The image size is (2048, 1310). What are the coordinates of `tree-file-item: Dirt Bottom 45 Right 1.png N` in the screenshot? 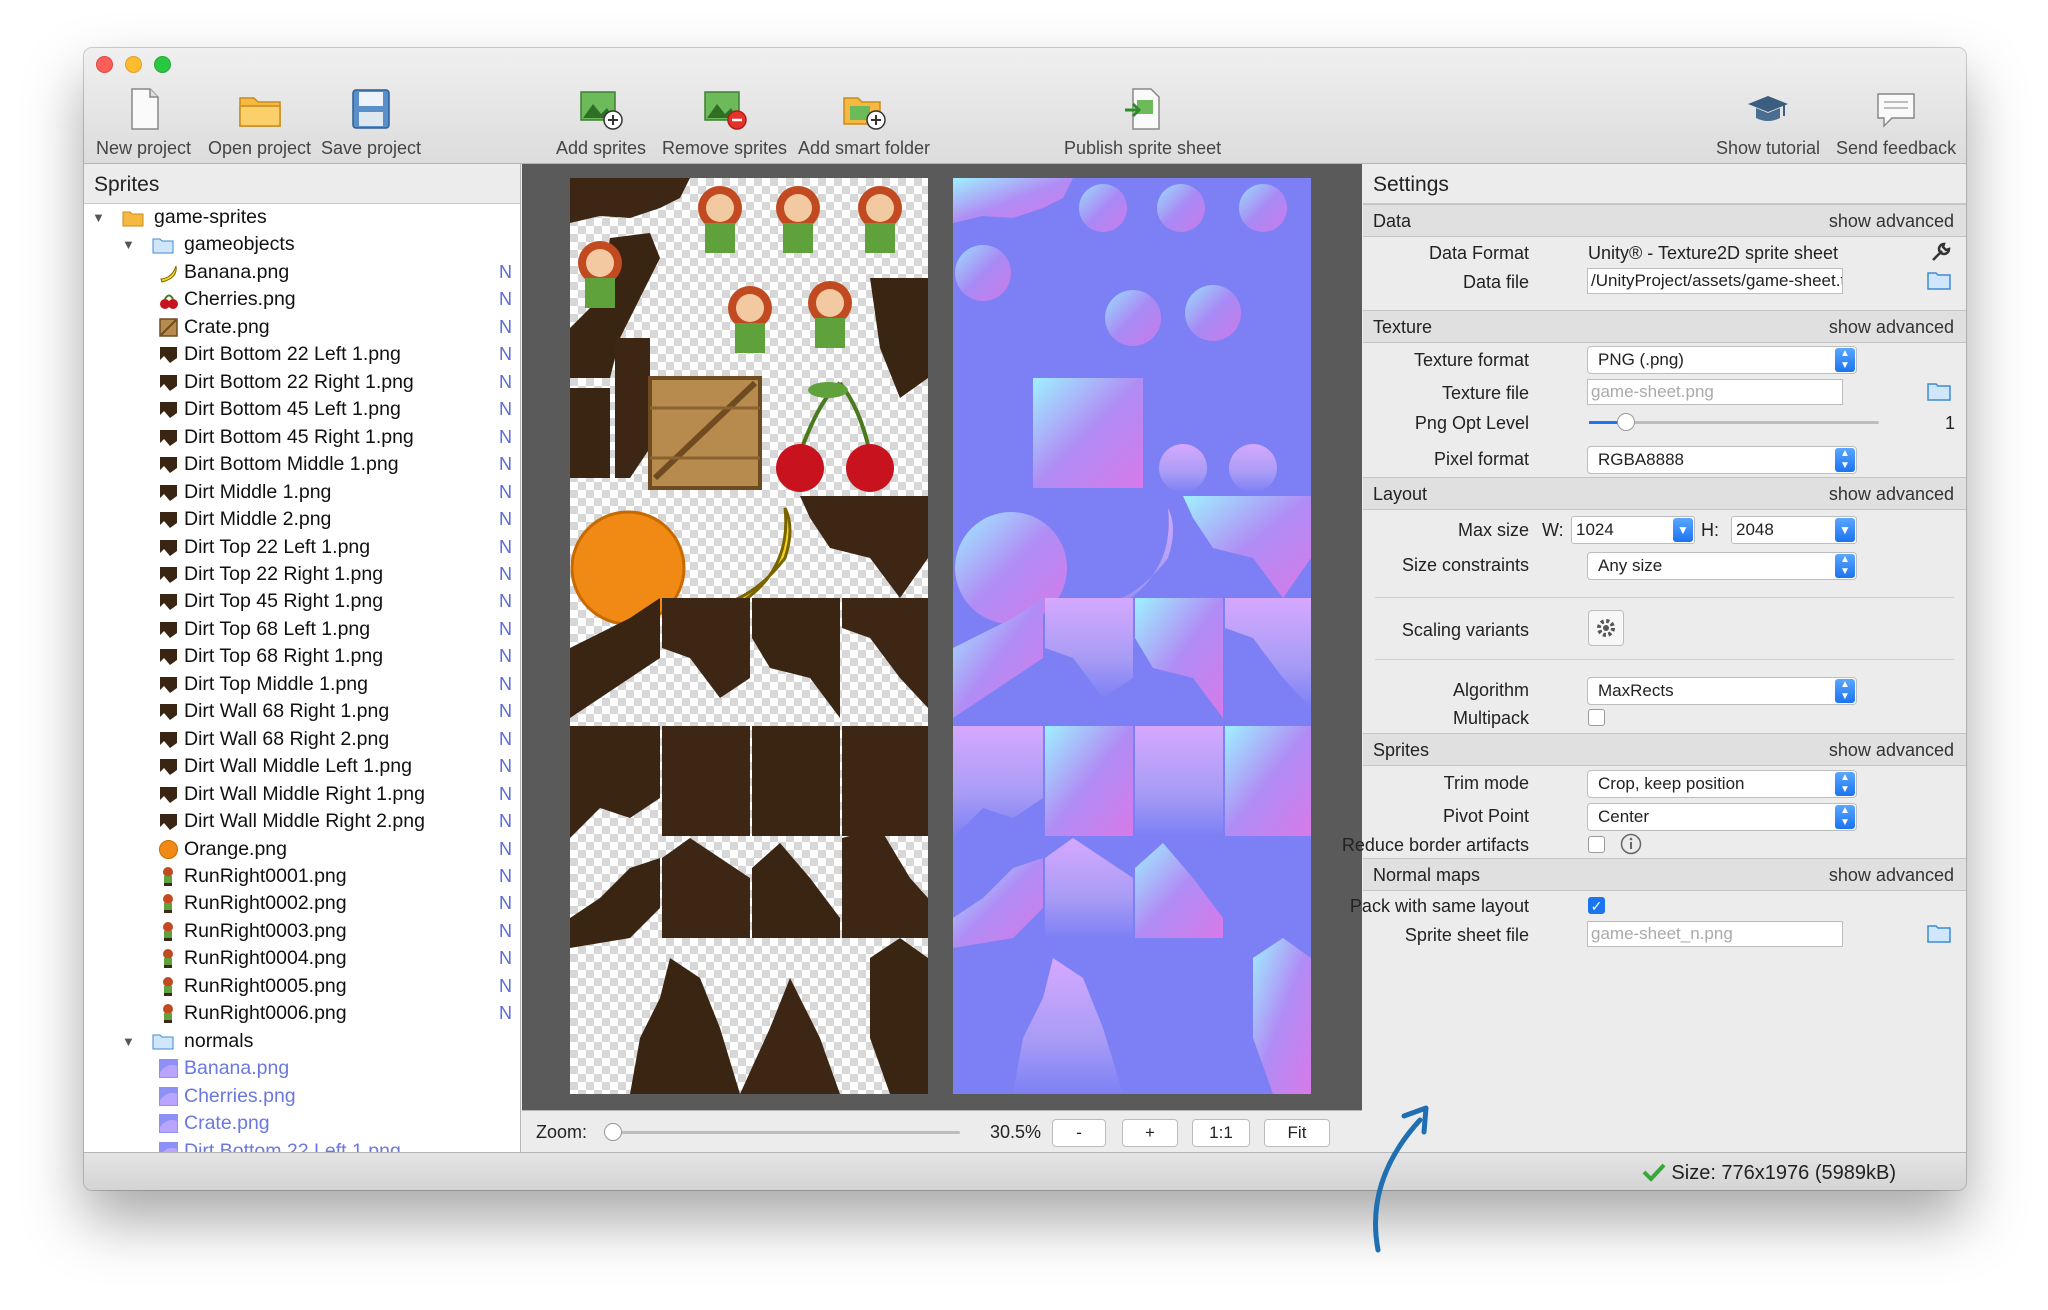 It's located at (302, 437).